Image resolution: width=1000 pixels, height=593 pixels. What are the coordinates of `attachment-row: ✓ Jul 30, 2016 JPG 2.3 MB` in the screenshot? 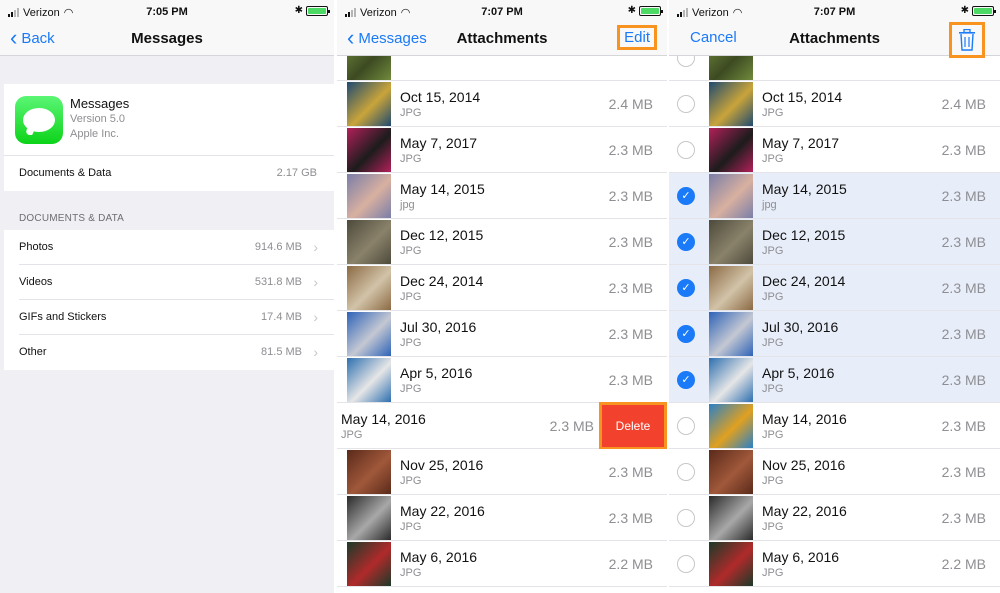 It's located at (834, 334).